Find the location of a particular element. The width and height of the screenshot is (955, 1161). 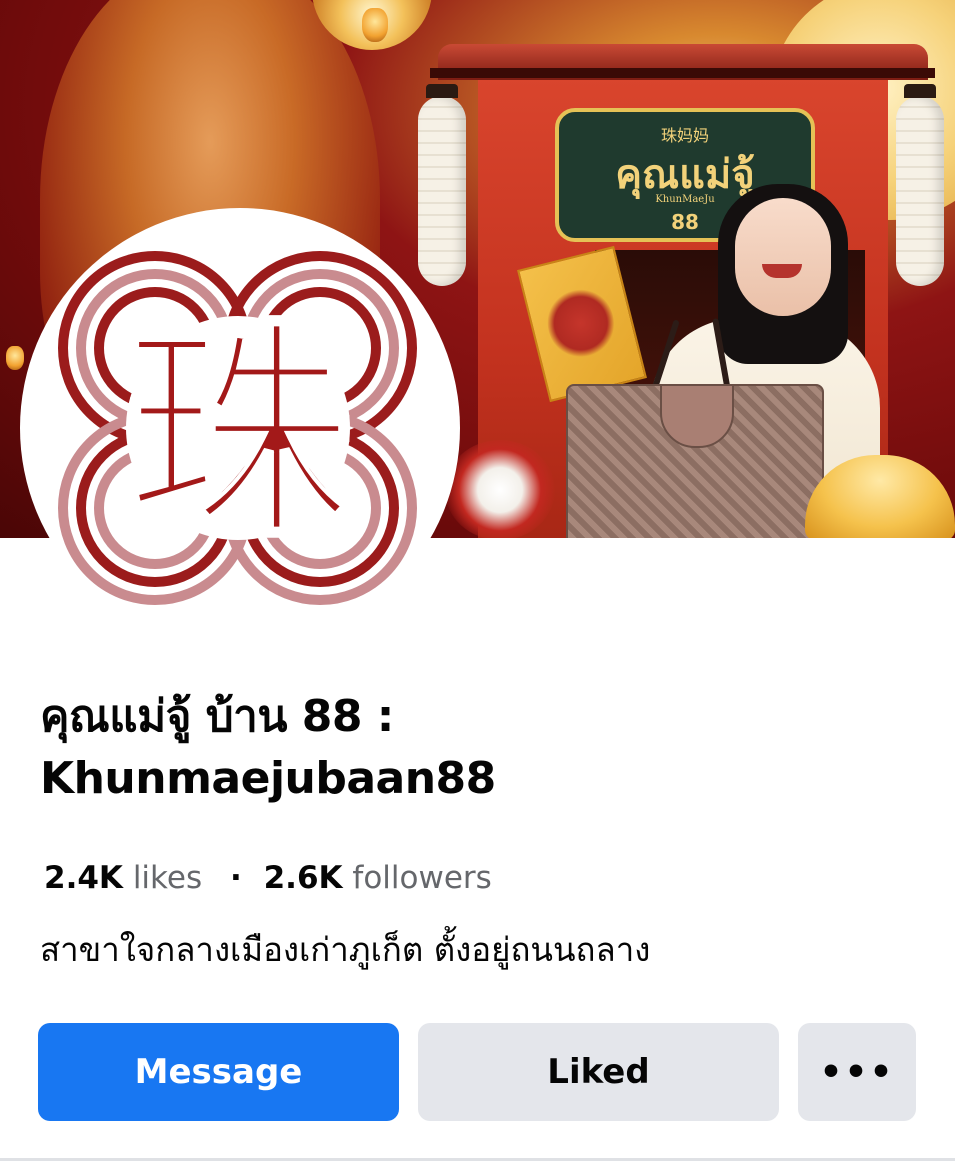

liked-button: Liked is located at coordinates (598, 1072).